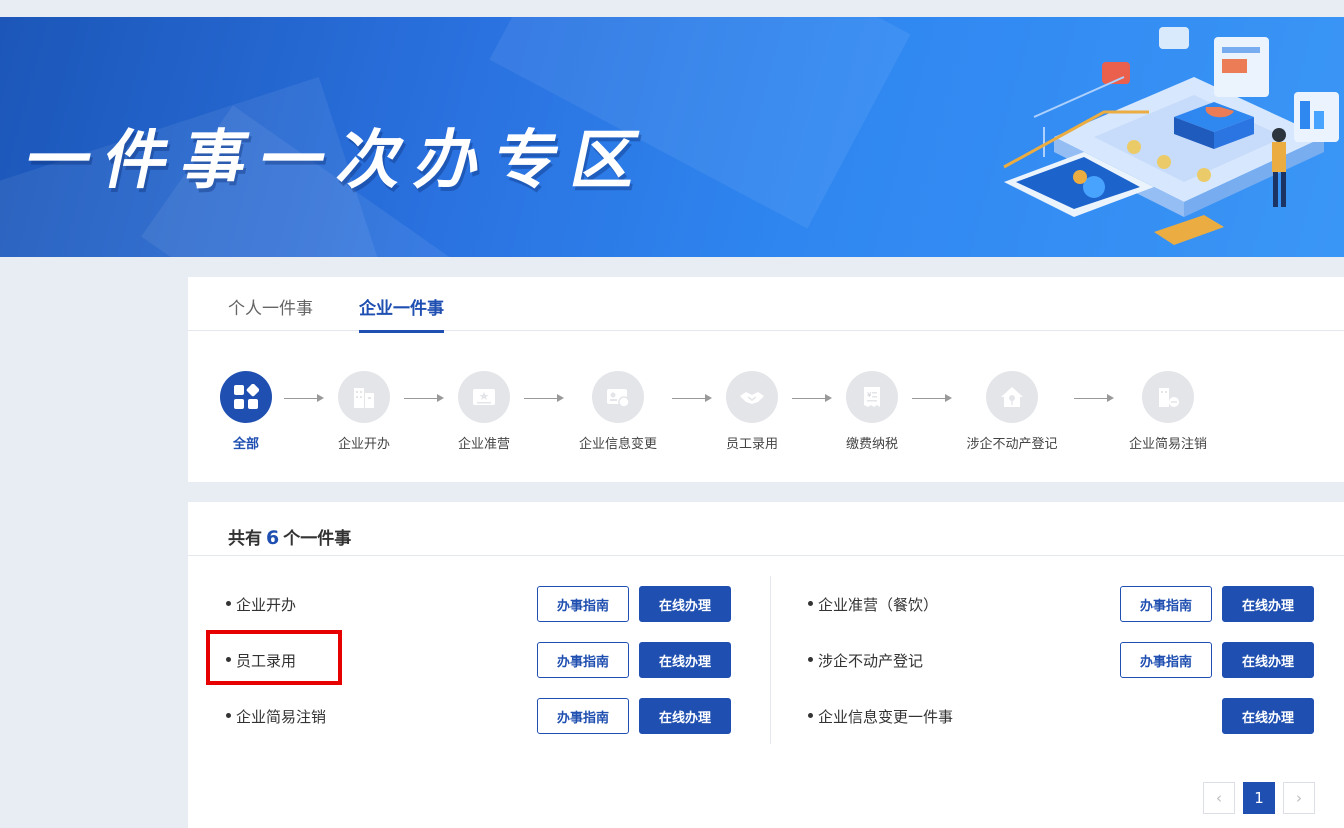 The height and width of the screenshot is (828, 1344). I want to click on step-tax: ¥ 缴费纳税, so click(872, 411).